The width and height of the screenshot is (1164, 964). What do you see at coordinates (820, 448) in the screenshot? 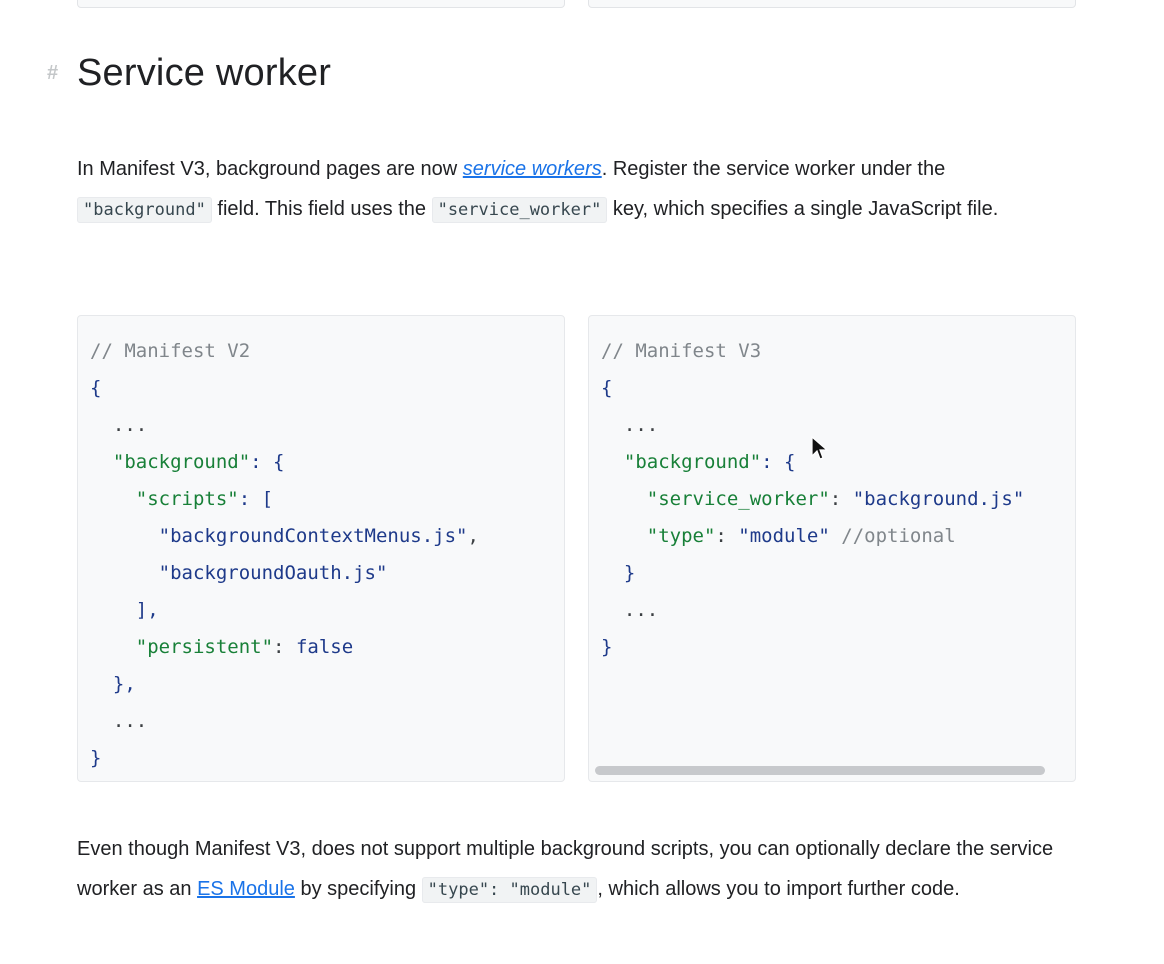
I see `mouse-pointer-icon` at bounding box center [820, 448].